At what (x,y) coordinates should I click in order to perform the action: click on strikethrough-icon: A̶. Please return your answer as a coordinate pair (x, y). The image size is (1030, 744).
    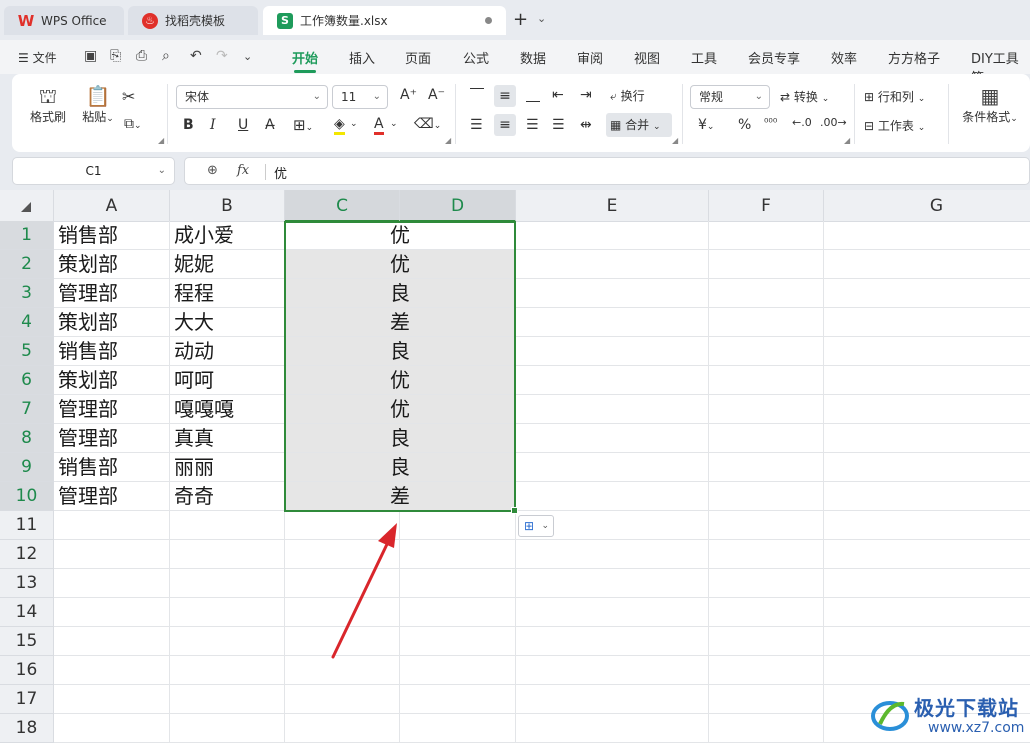
    Looking at the image, I should click on (270, 125).